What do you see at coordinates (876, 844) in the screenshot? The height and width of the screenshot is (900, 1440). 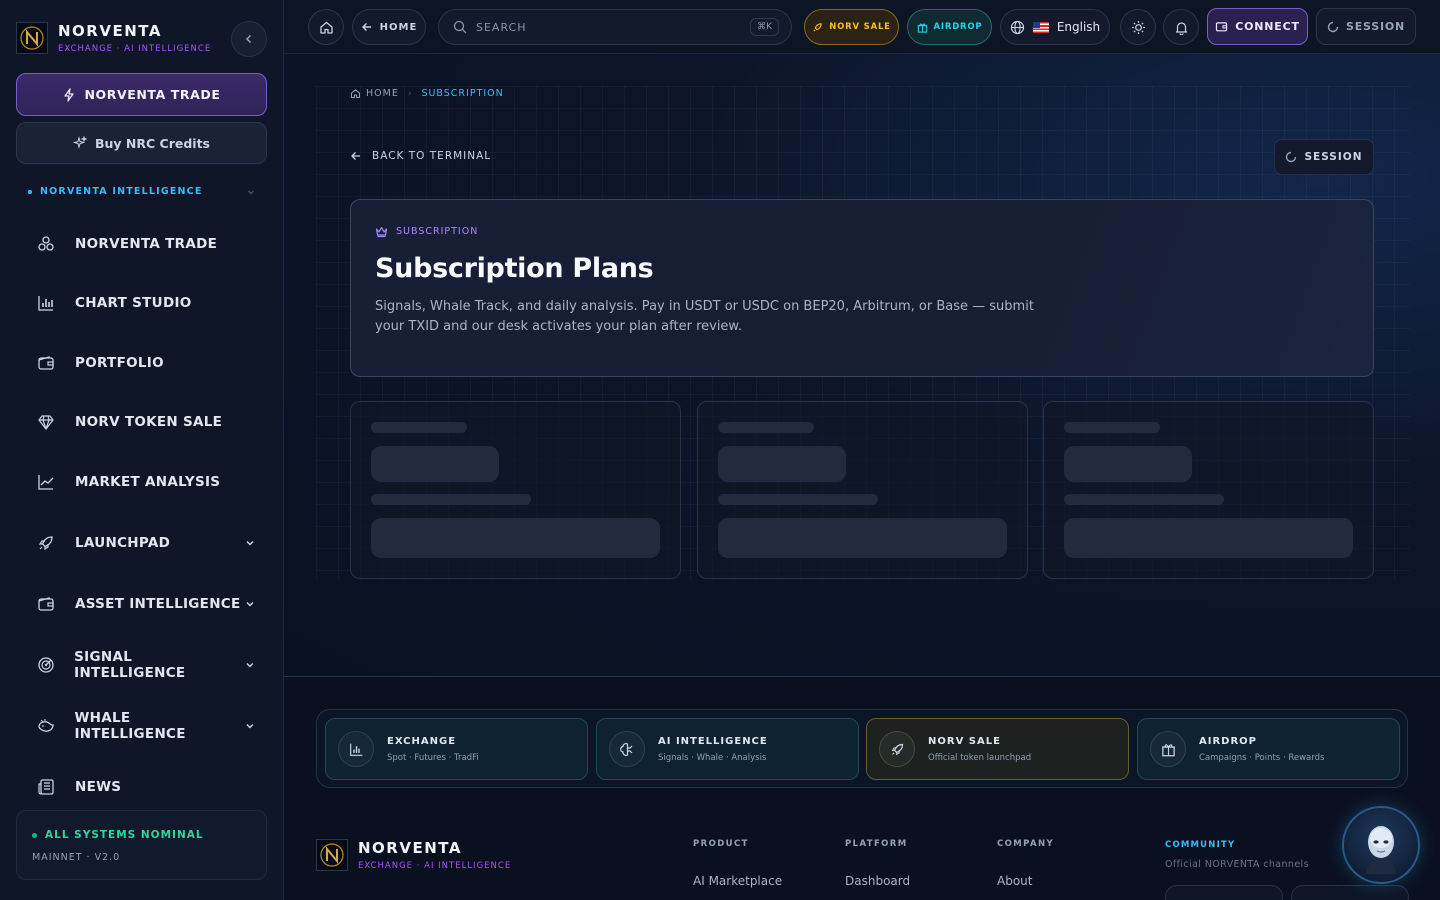 I see `footer-column-title: PLATFORM` at bounding box center [876, 844].